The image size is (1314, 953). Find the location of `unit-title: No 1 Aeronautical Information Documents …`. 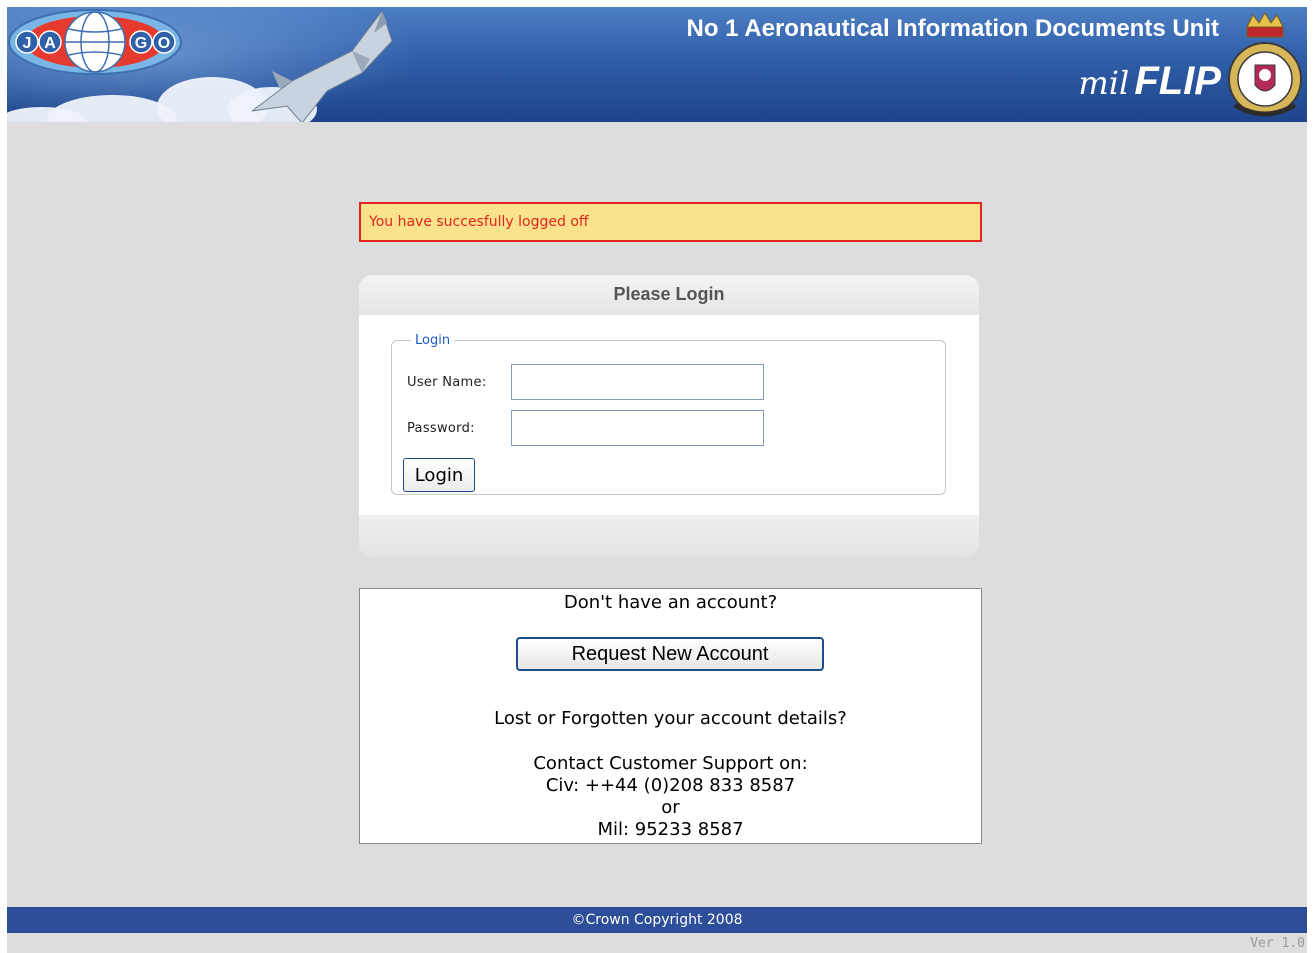

unit-title: No 1 Aeronautical Information Documents … is located at coordinates (953, 28).